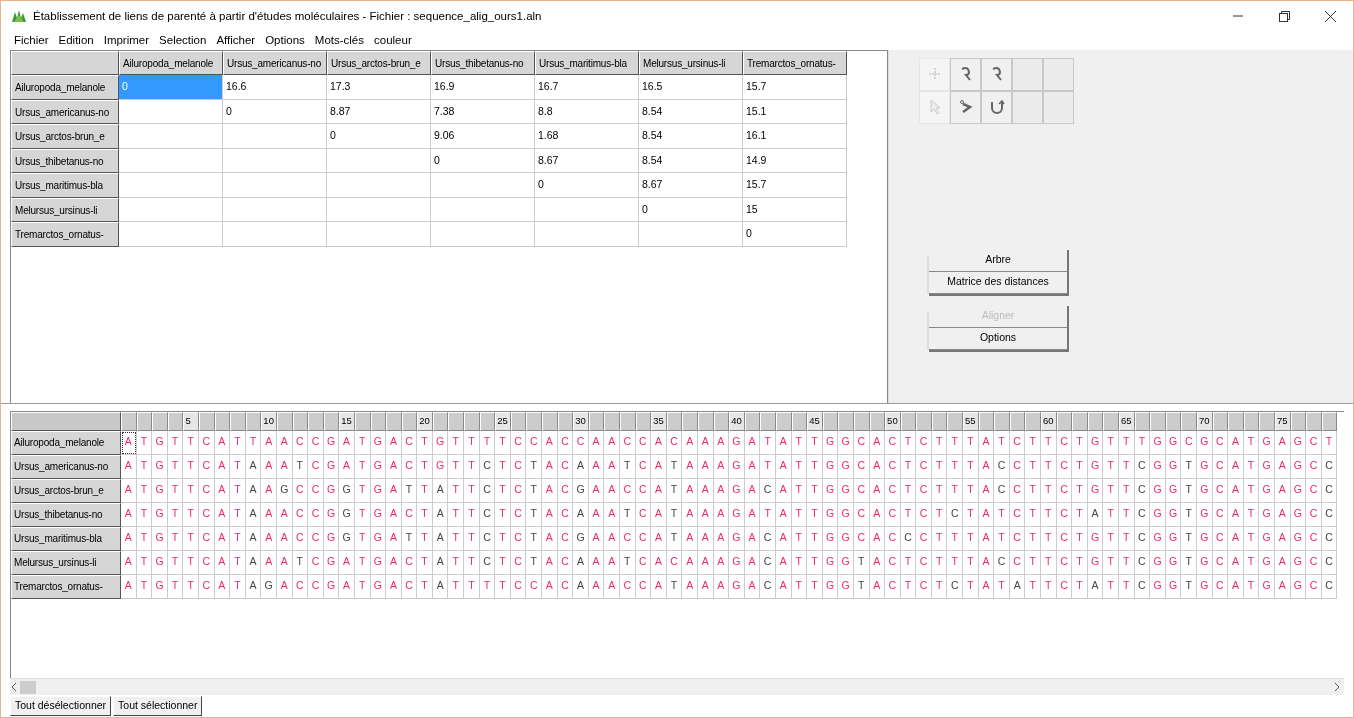 Image resolution: width=1354 pixels, height=718 pixels. What do you see at coordinates (795, 63) in the screenshot?
I see `column-header: Tremarctos_ornatus-` at bounding box center [795, 63].